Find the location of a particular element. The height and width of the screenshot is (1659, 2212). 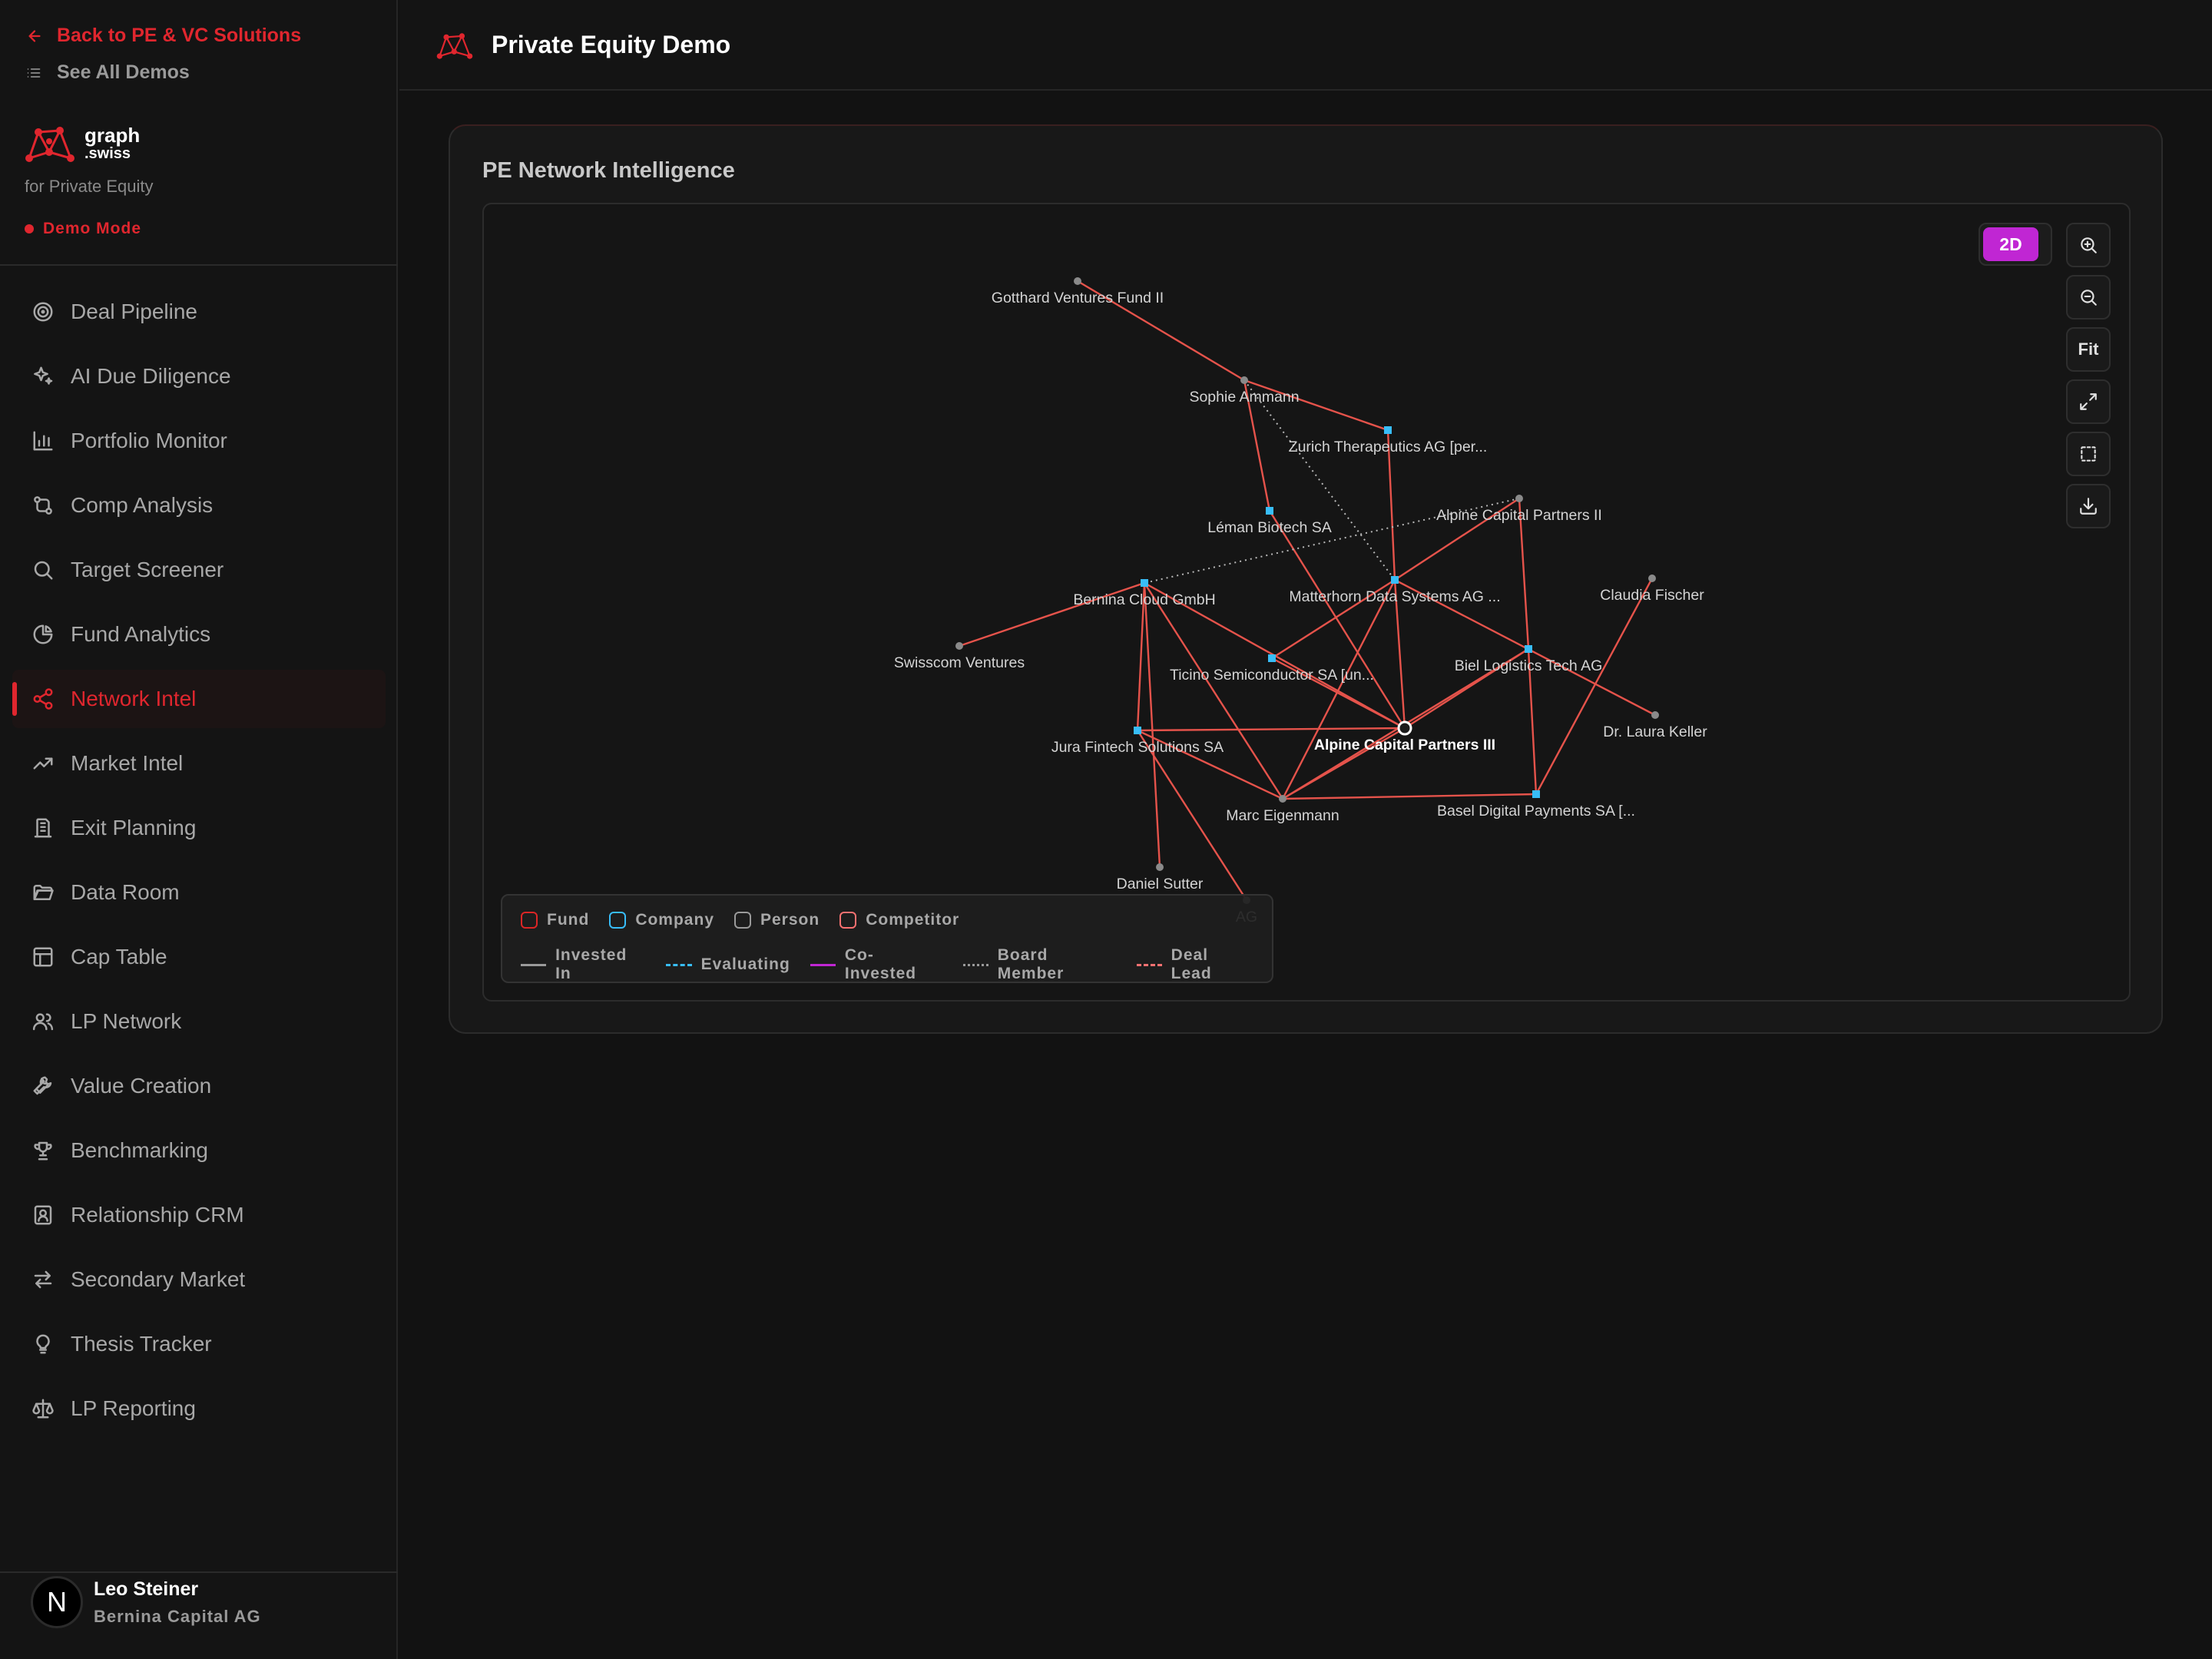

sidebar-item-relationship-crm: Relationship CRM is located at coordinates (199, 1215).